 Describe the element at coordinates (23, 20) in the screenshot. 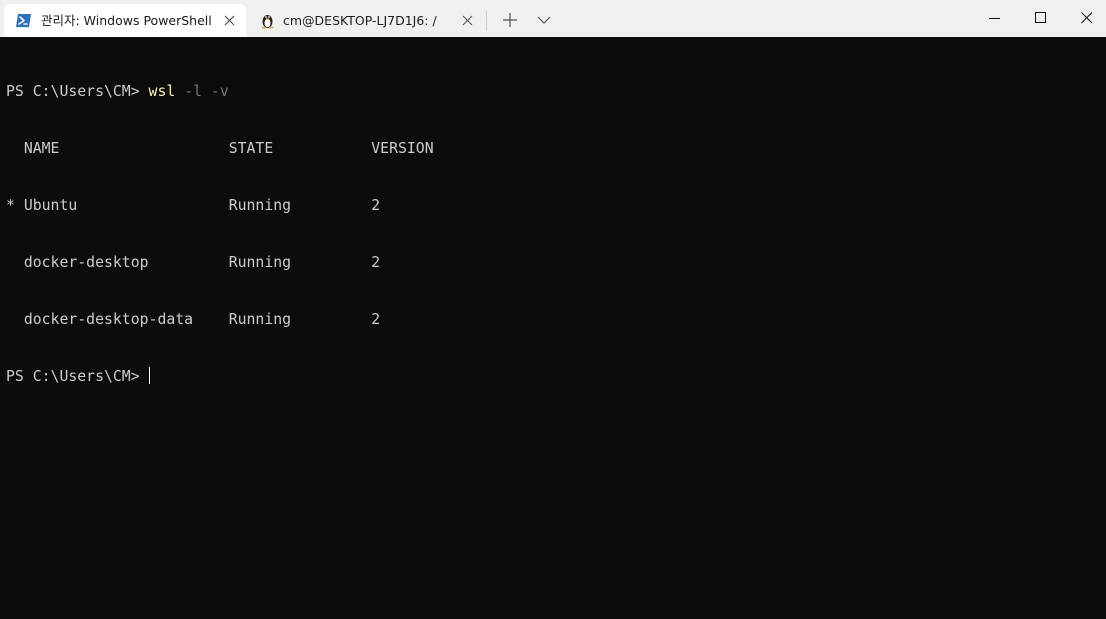

I see `powershell-icon` at that location.